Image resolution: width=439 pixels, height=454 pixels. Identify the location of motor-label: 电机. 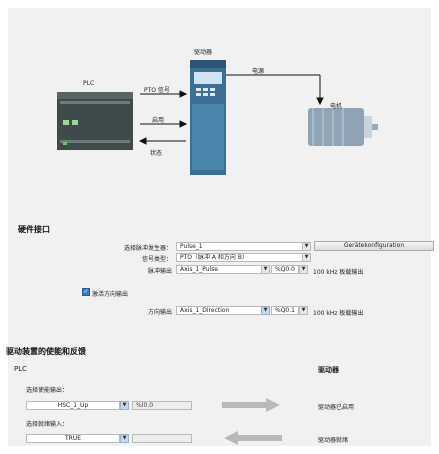
(336, 106).